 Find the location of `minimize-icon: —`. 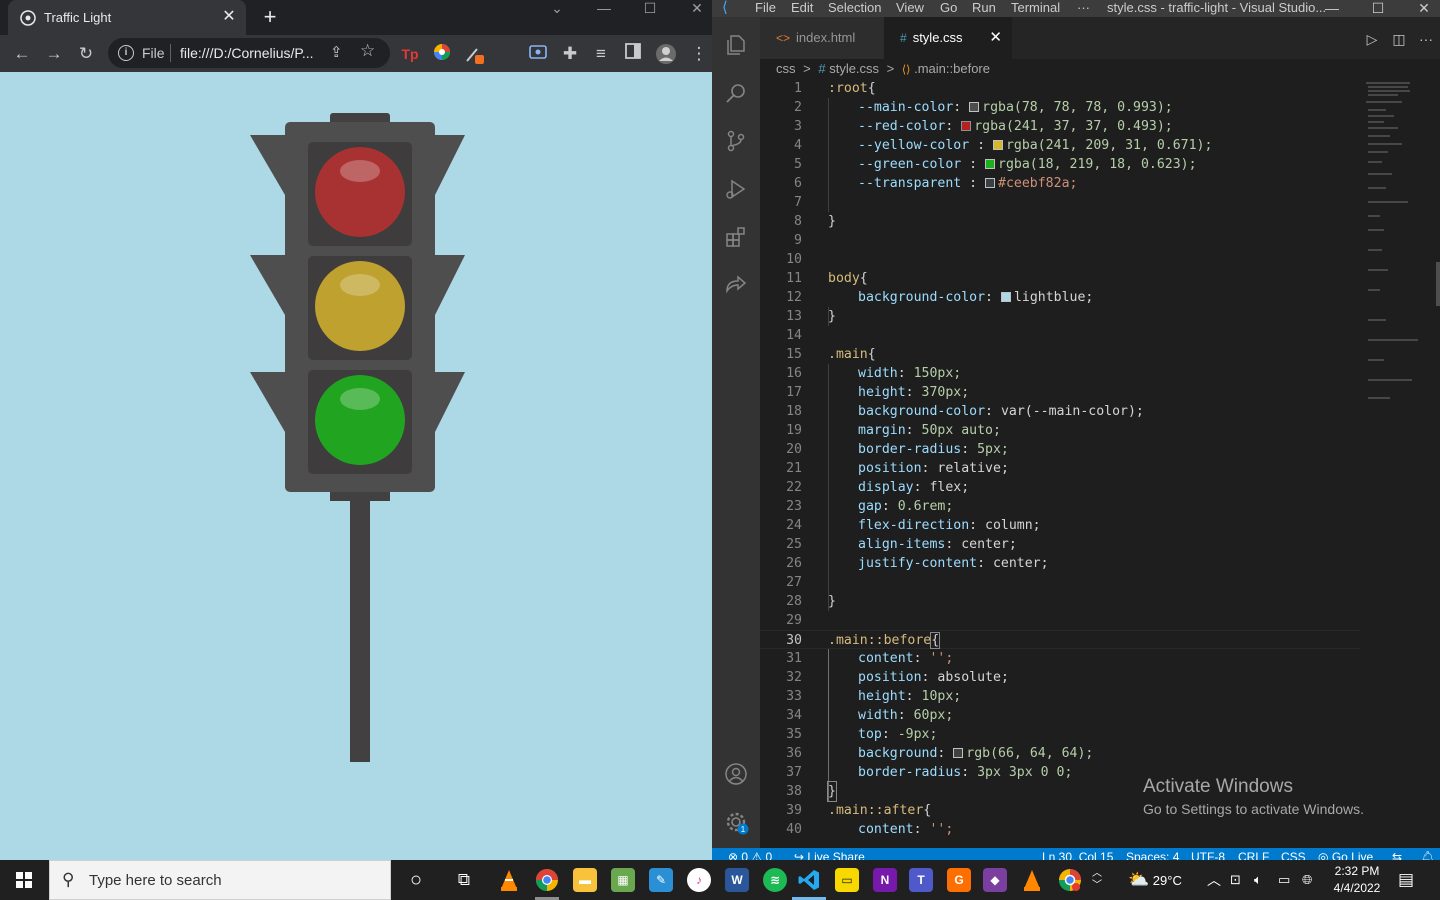

minimize-icon: — is located at coordinates (604, 17).